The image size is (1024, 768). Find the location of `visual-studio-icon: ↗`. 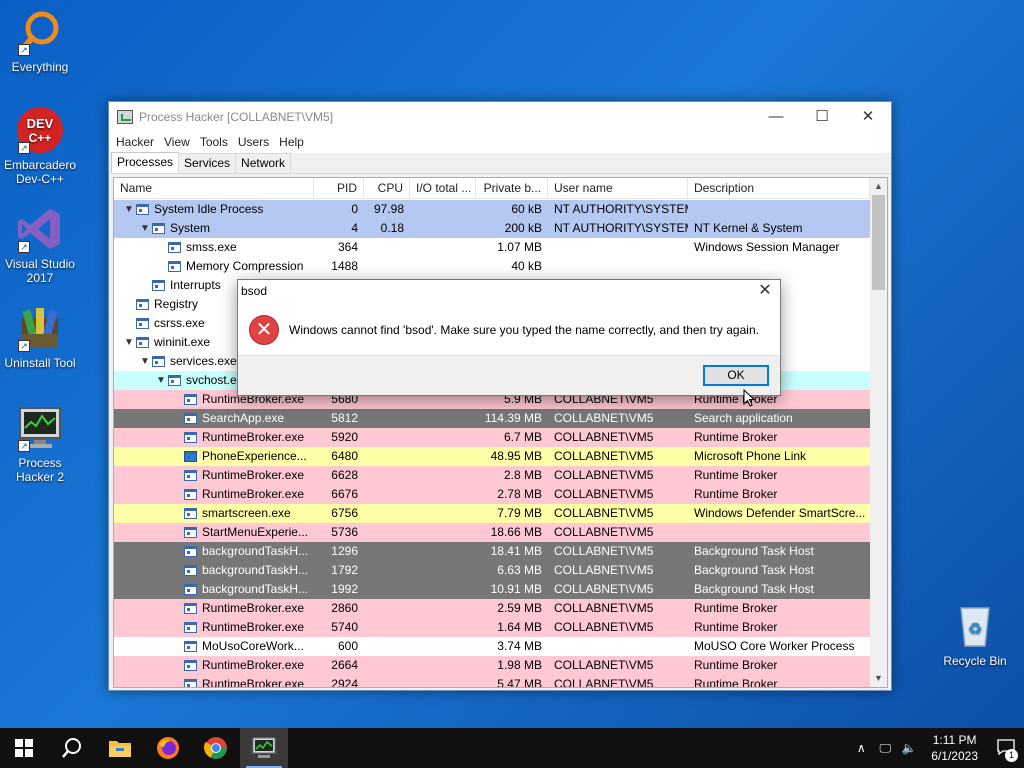

visual-studio-icon: ↗ is located at coordinates (40, 229).